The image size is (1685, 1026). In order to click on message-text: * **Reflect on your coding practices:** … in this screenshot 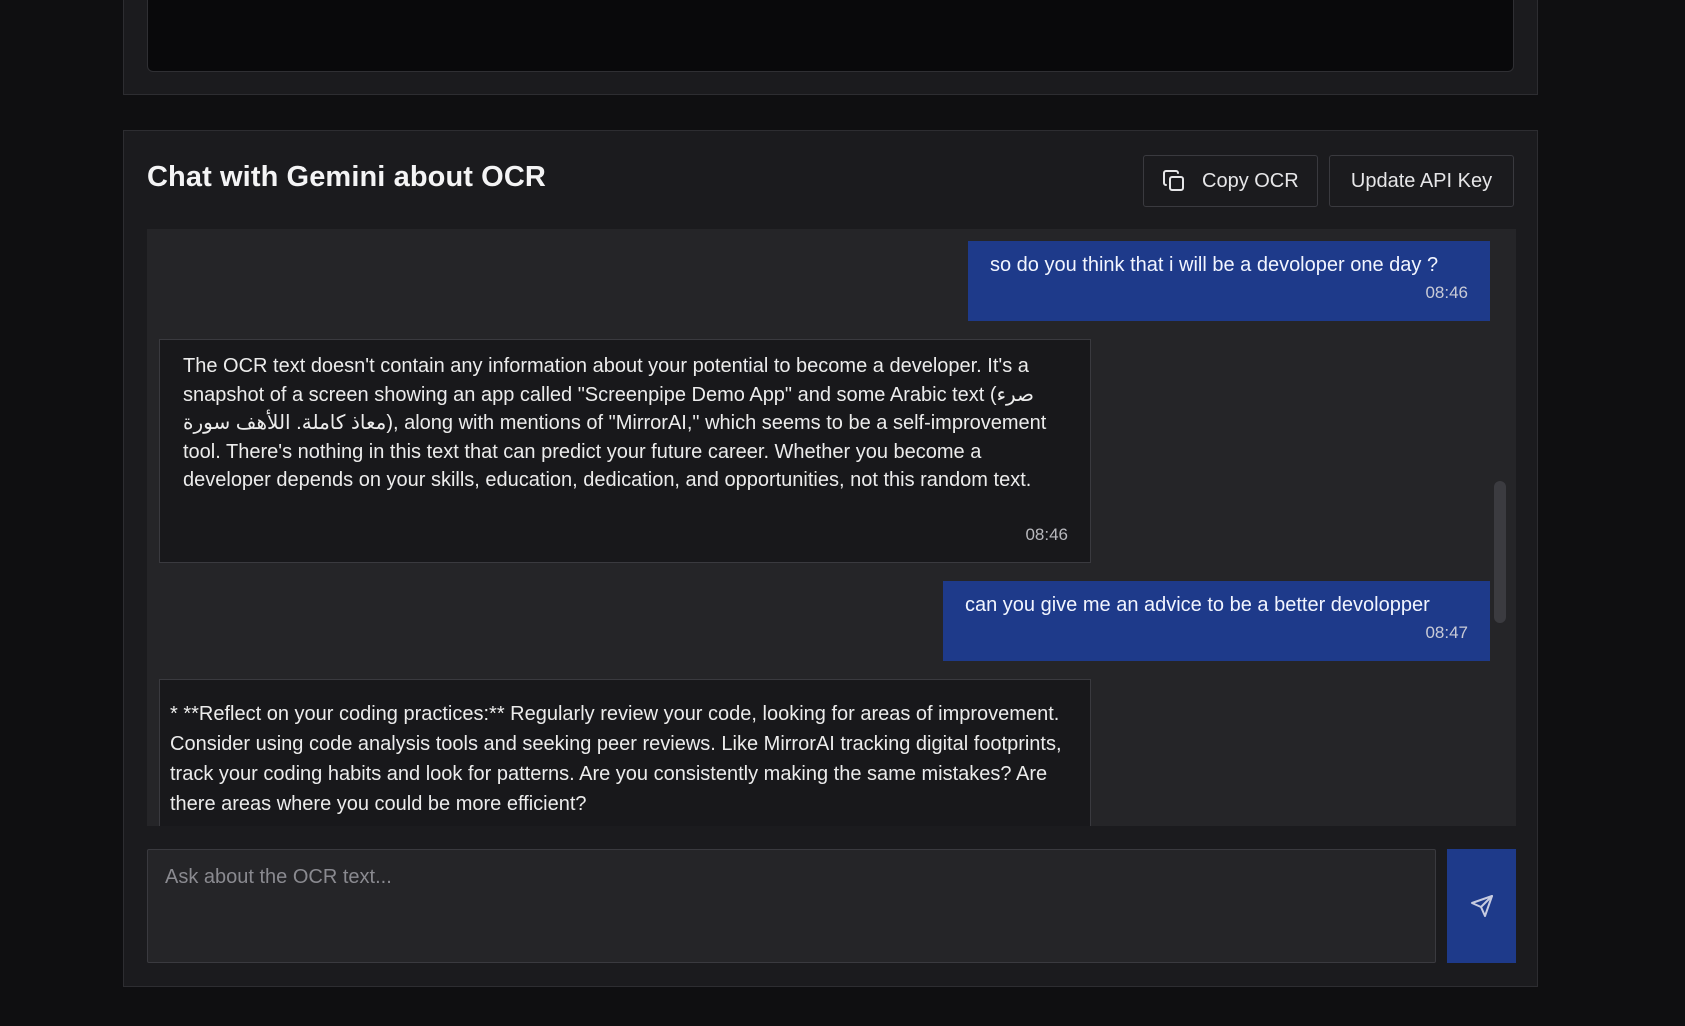, I will do `click(616, 759)`.